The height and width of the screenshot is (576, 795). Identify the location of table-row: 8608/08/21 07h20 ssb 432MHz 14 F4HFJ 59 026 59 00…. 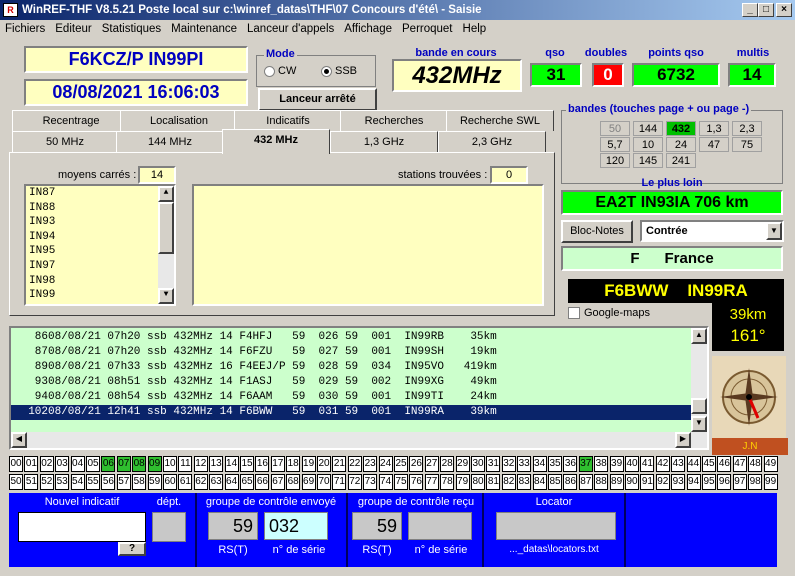
(359, 337).